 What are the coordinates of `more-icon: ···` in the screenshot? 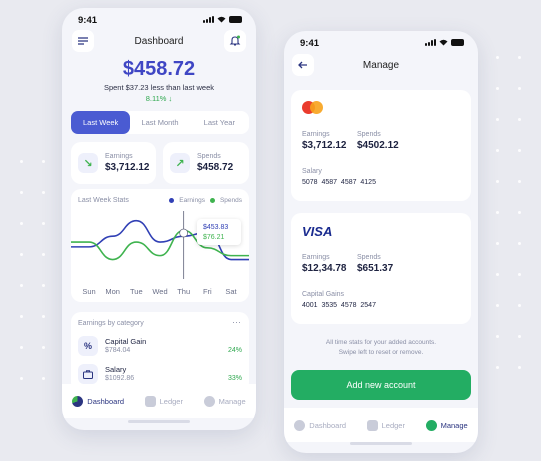 It's located at (236, 322).